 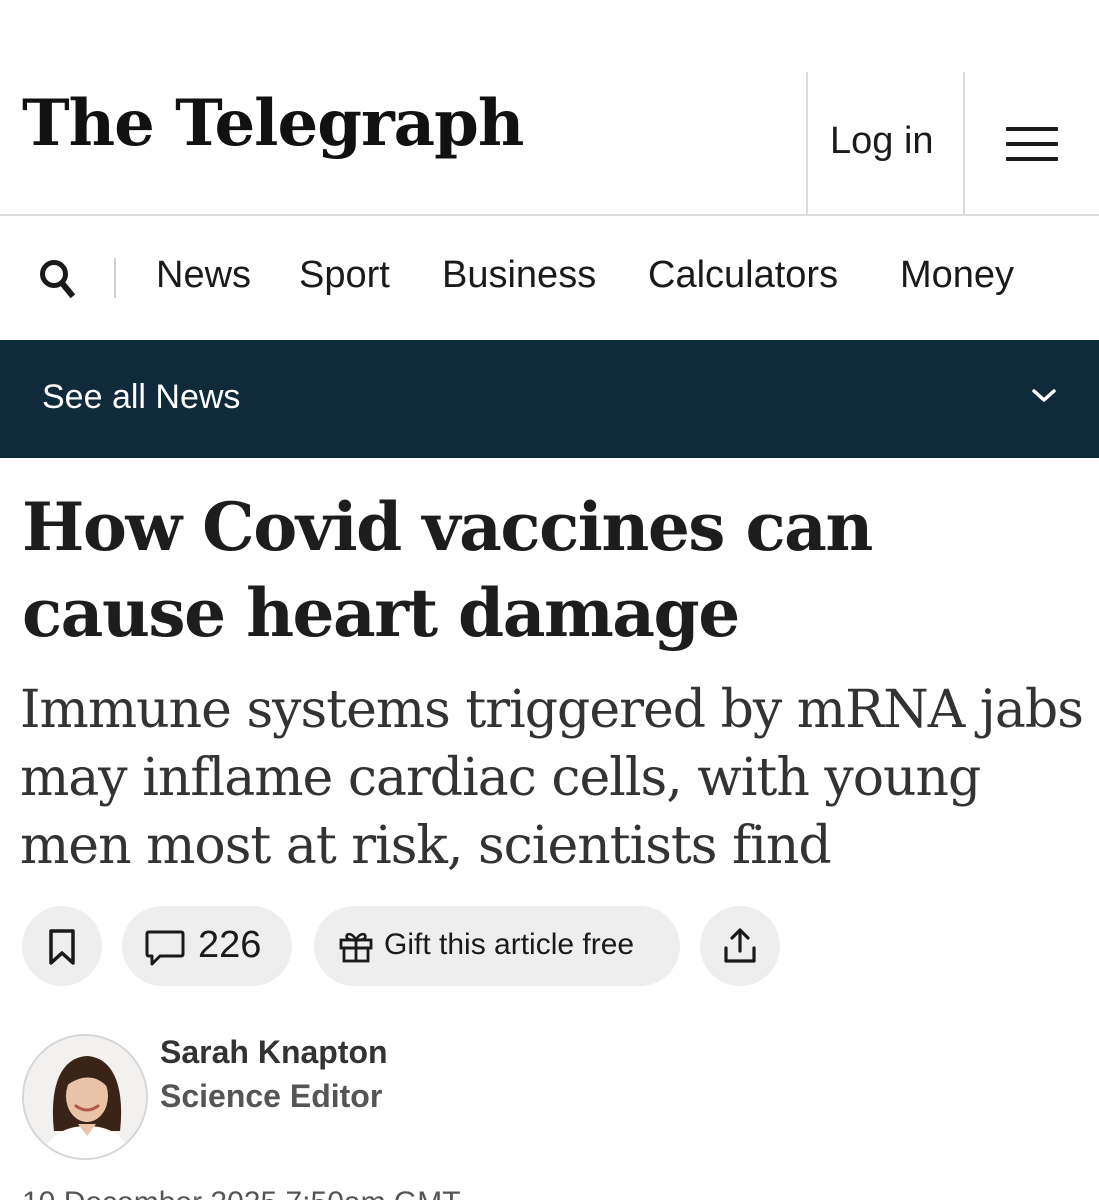 I want to click on gift-article-label: Gift this article free, so click(x=509, y=944).